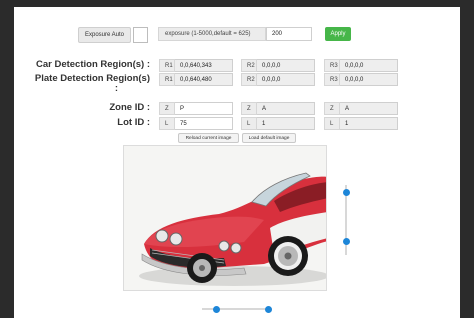 The width and height of the screenshot is (474, 318). What do you see at coordinates (269, 138) in the screenshot?
I see `load-default-image-button: Load default image` at bounding box center [269, 138].